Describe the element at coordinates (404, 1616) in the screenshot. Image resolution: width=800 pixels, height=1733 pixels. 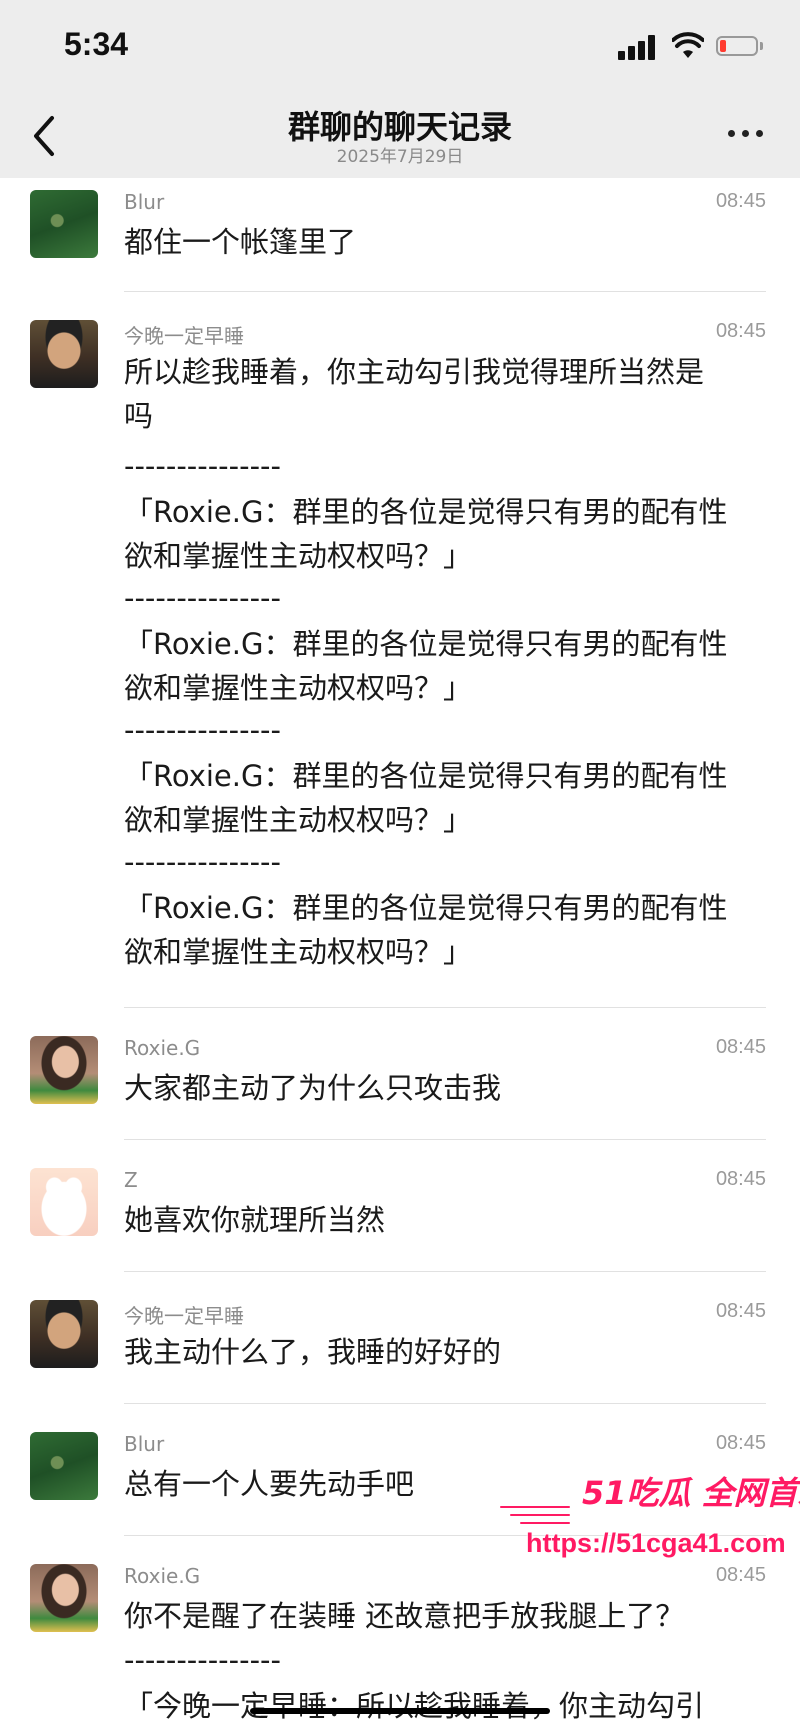
I see `message-text: 你不是醒了在装睡 还故意把手放我腿上了？` at that location.